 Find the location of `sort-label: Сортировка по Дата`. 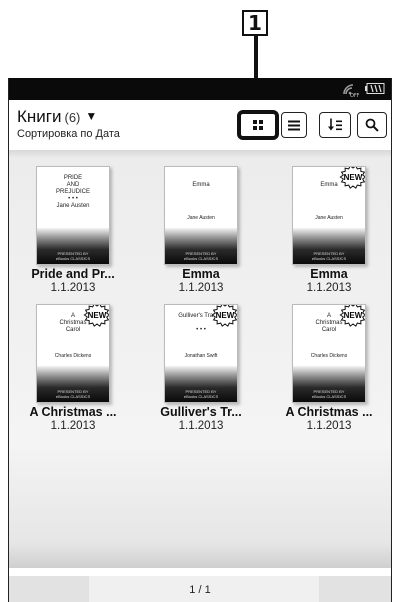

sort-label: Сортировка по Дата is located at coordinates (68, 134).